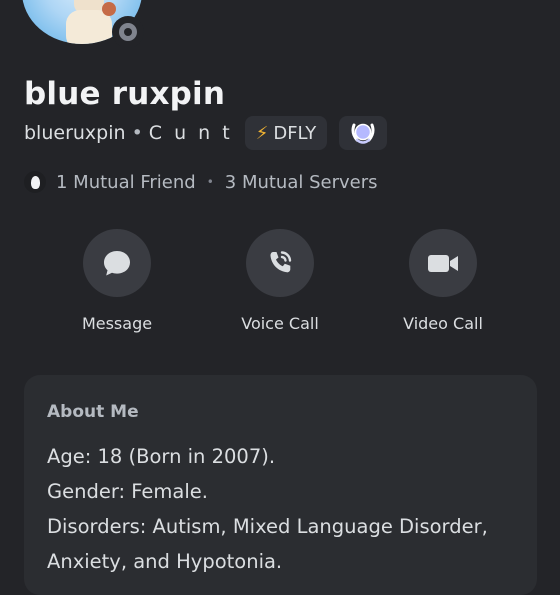 This screenshot has height=595, width=560. Describe the element at coordinates (201, 182) in the screenshot. I see `mutuals-row: 1 Mutual Friend • 3 Mutual Servers` at that location.